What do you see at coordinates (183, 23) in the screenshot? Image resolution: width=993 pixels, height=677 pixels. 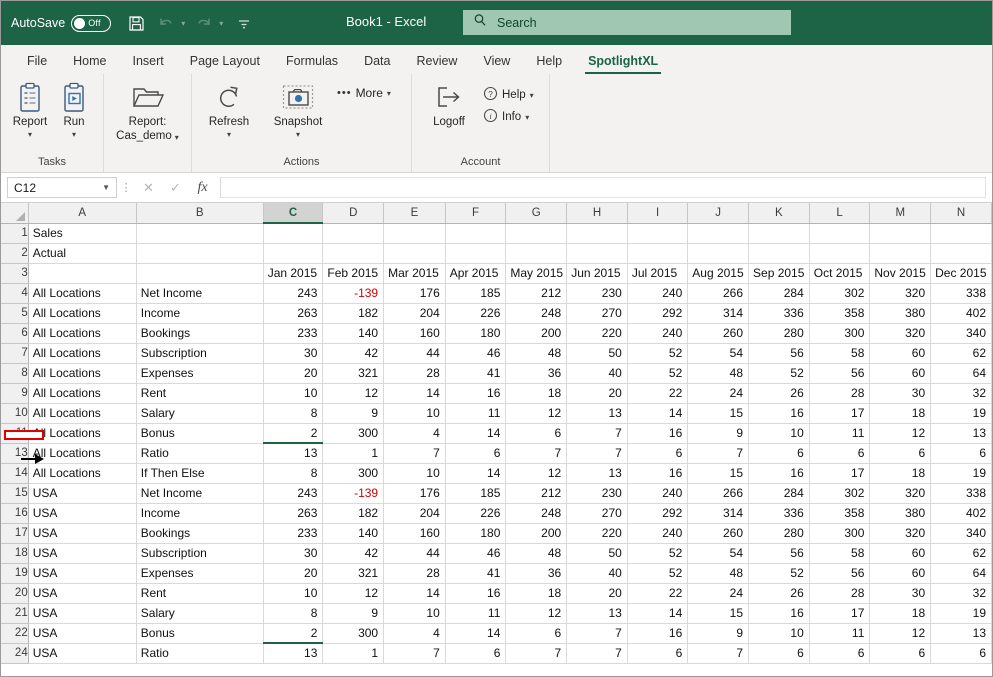 I see `undo-dropdown-icon: ▾` at bounding box center [183, 23].